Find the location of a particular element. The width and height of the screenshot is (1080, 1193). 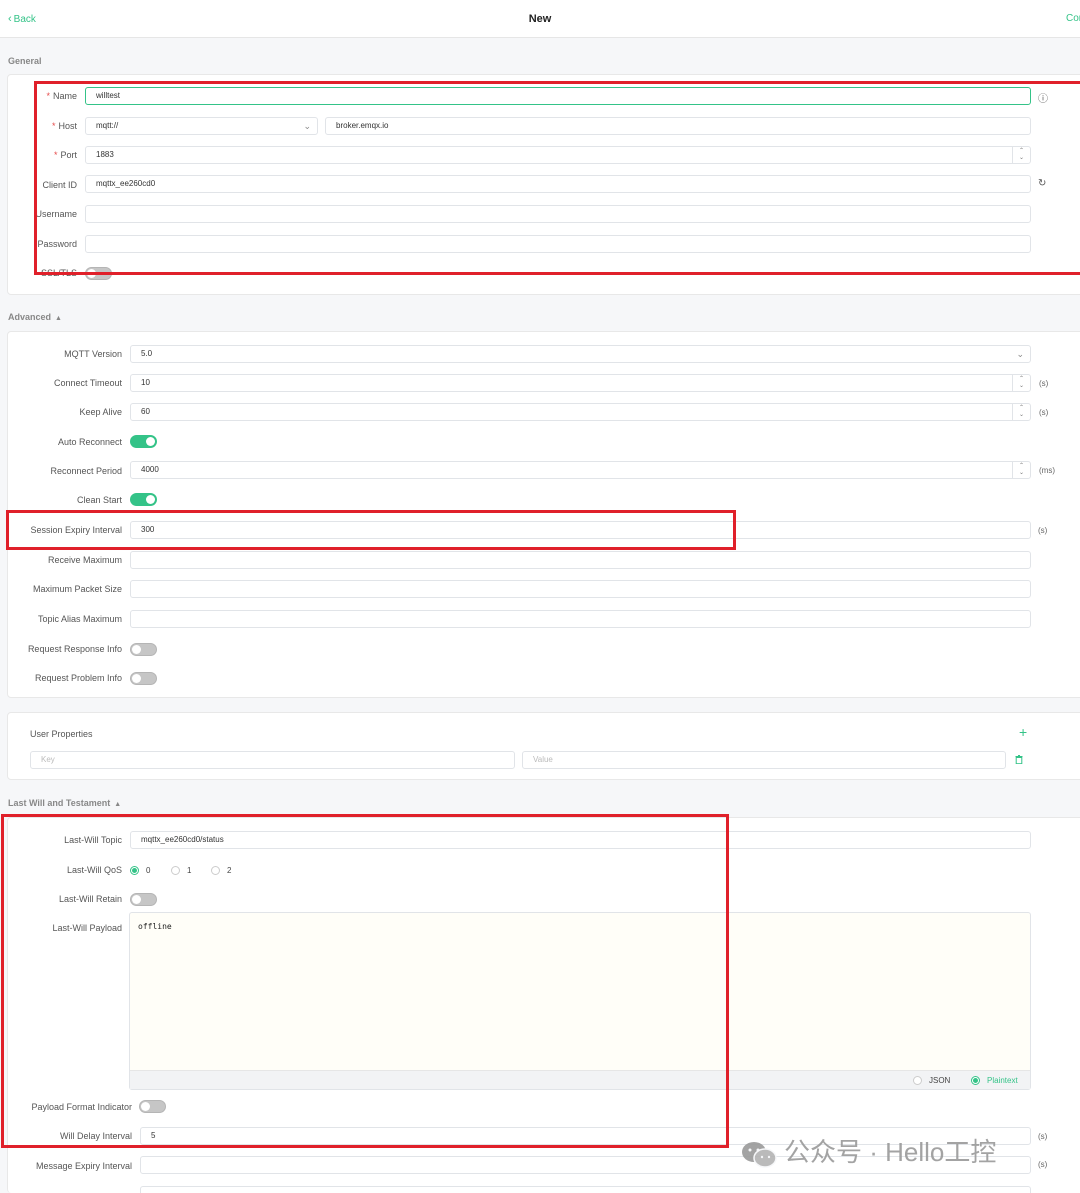

req-response-label: Request Response Info is located at coordinates (74, 649).